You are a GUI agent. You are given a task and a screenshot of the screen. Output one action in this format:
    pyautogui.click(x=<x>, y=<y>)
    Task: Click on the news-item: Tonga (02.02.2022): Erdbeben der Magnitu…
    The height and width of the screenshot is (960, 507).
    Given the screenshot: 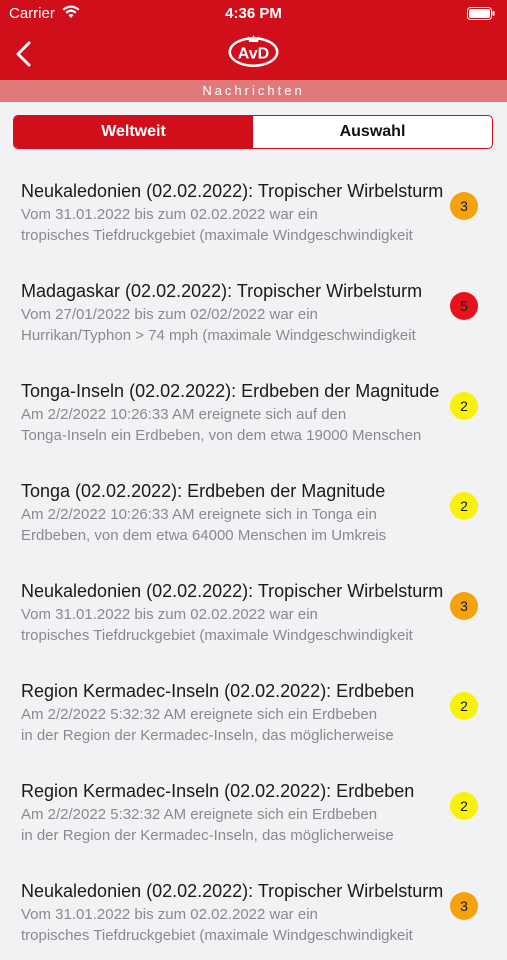 What is the action you would take?
    pyautogui.click(x=253, y=510)
    